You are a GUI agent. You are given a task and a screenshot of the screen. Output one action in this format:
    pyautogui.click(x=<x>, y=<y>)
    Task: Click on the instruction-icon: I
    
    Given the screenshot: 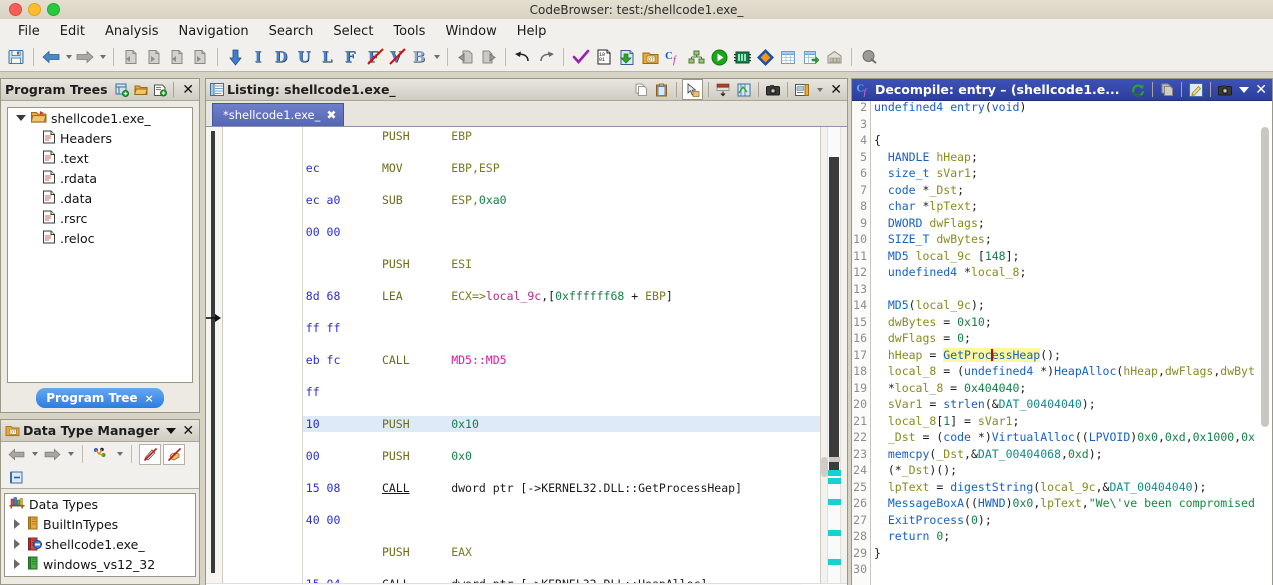 What is the action you would take?
    pyautogui.click(x=258, y=57)
    